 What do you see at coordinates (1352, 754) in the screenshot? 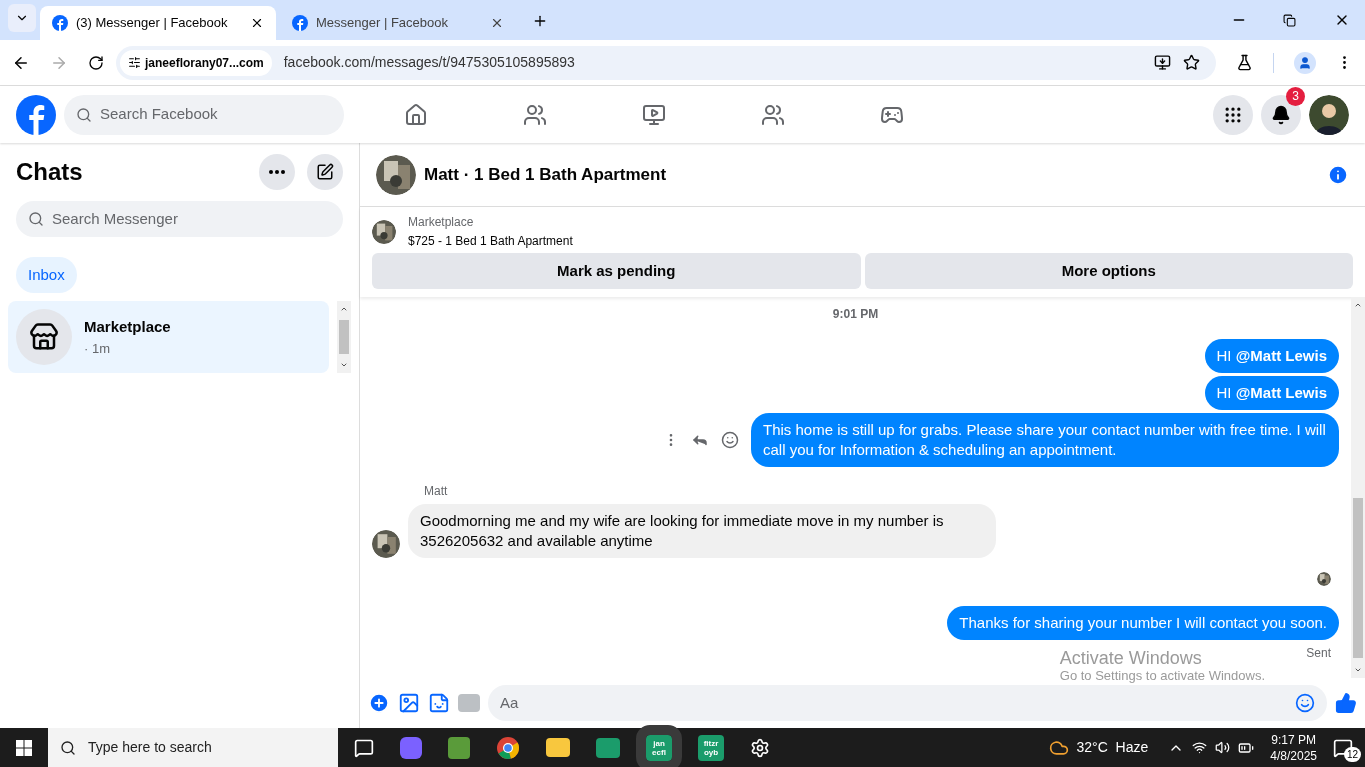
I see `notification-count: 12` at bounding box center [1352, 754].